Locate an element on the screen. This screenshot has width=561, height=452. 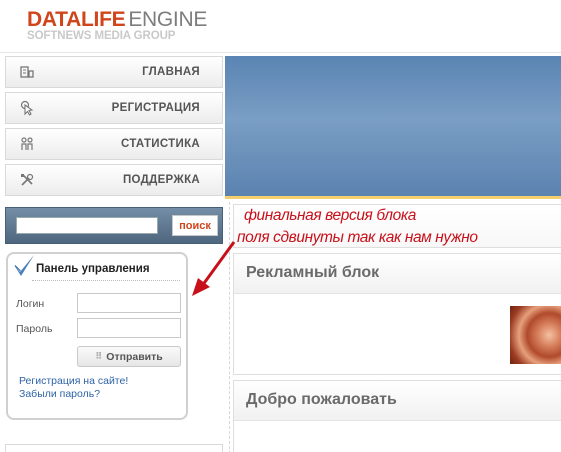
left-next-block is located at coordinates (114, 448).